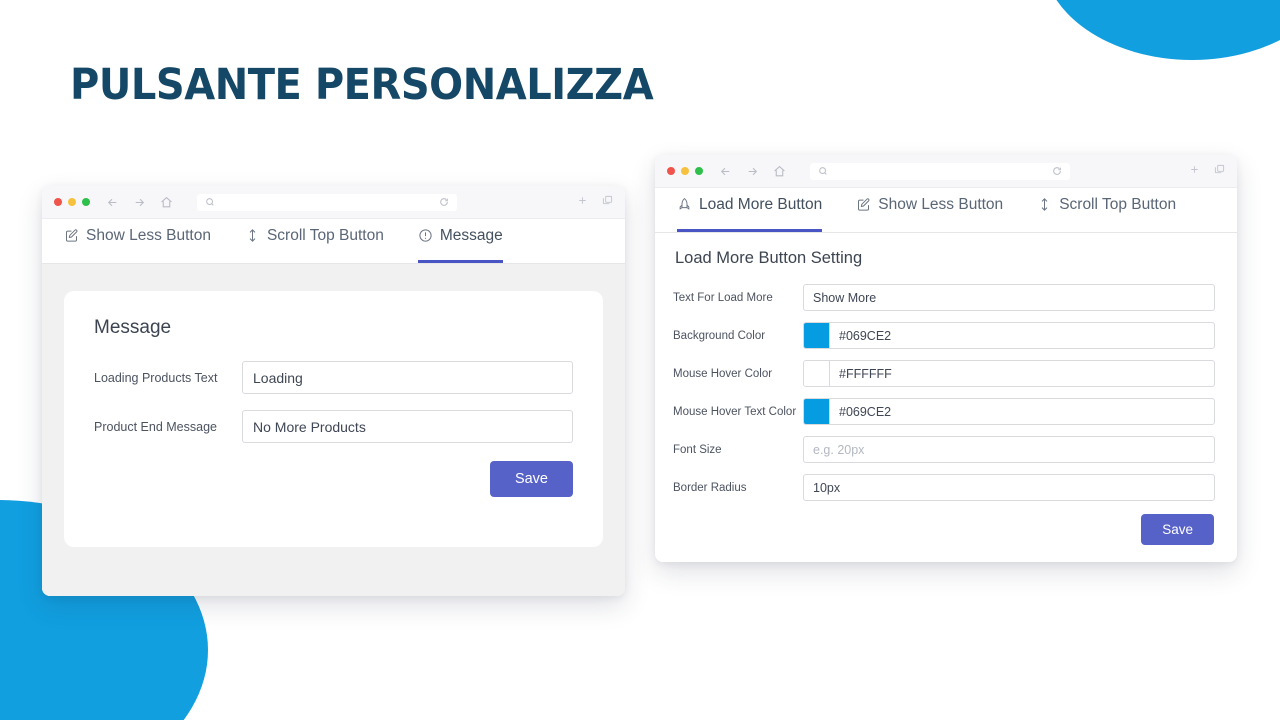  I want to click on mouse-hover-text-color-swatch, so click(817, 411).